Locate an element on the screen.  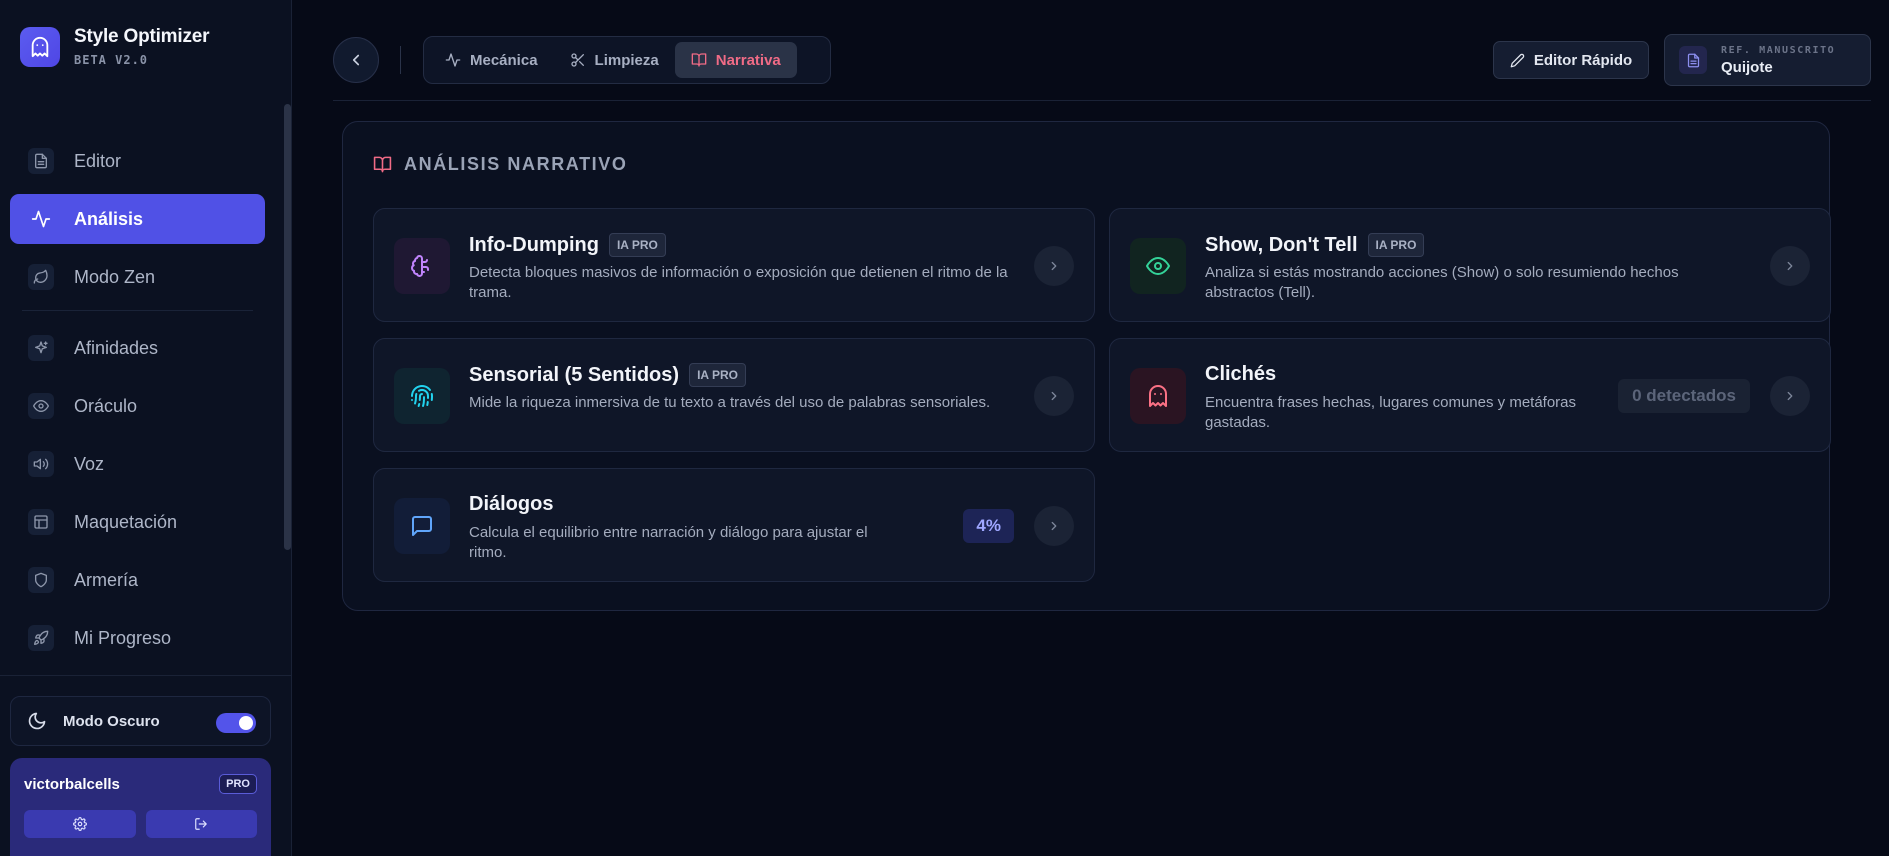
app-title: Style Optimizer is located at coordinates (142, 36).